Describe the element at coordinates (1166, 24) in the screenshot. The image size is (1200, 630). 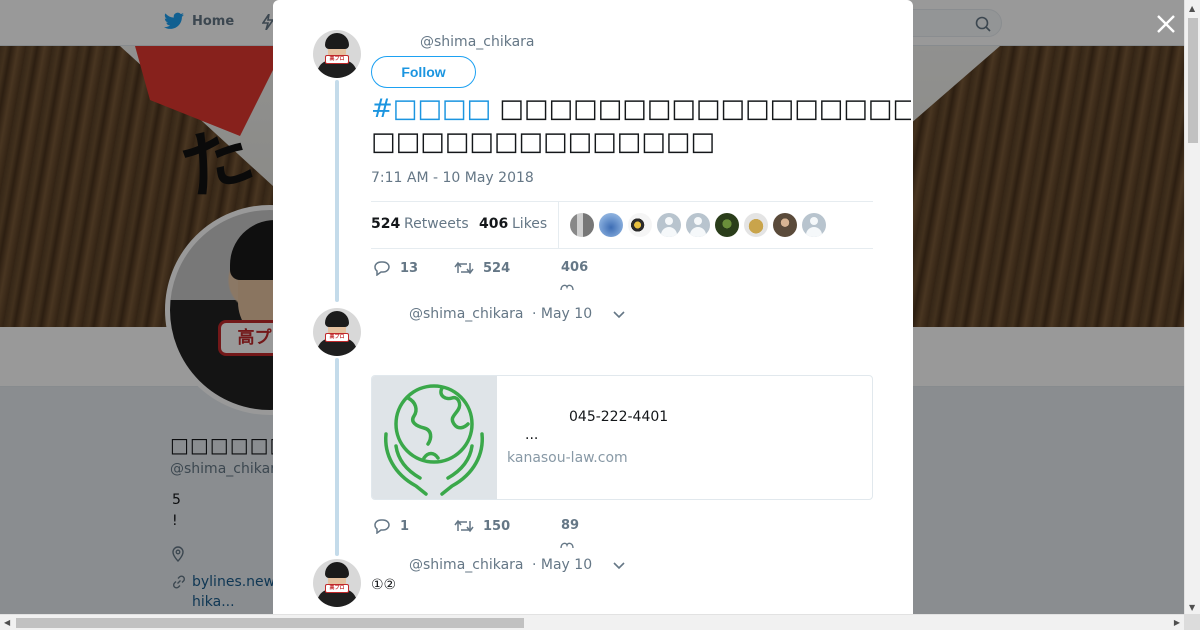
I see `close-icon` at that location.